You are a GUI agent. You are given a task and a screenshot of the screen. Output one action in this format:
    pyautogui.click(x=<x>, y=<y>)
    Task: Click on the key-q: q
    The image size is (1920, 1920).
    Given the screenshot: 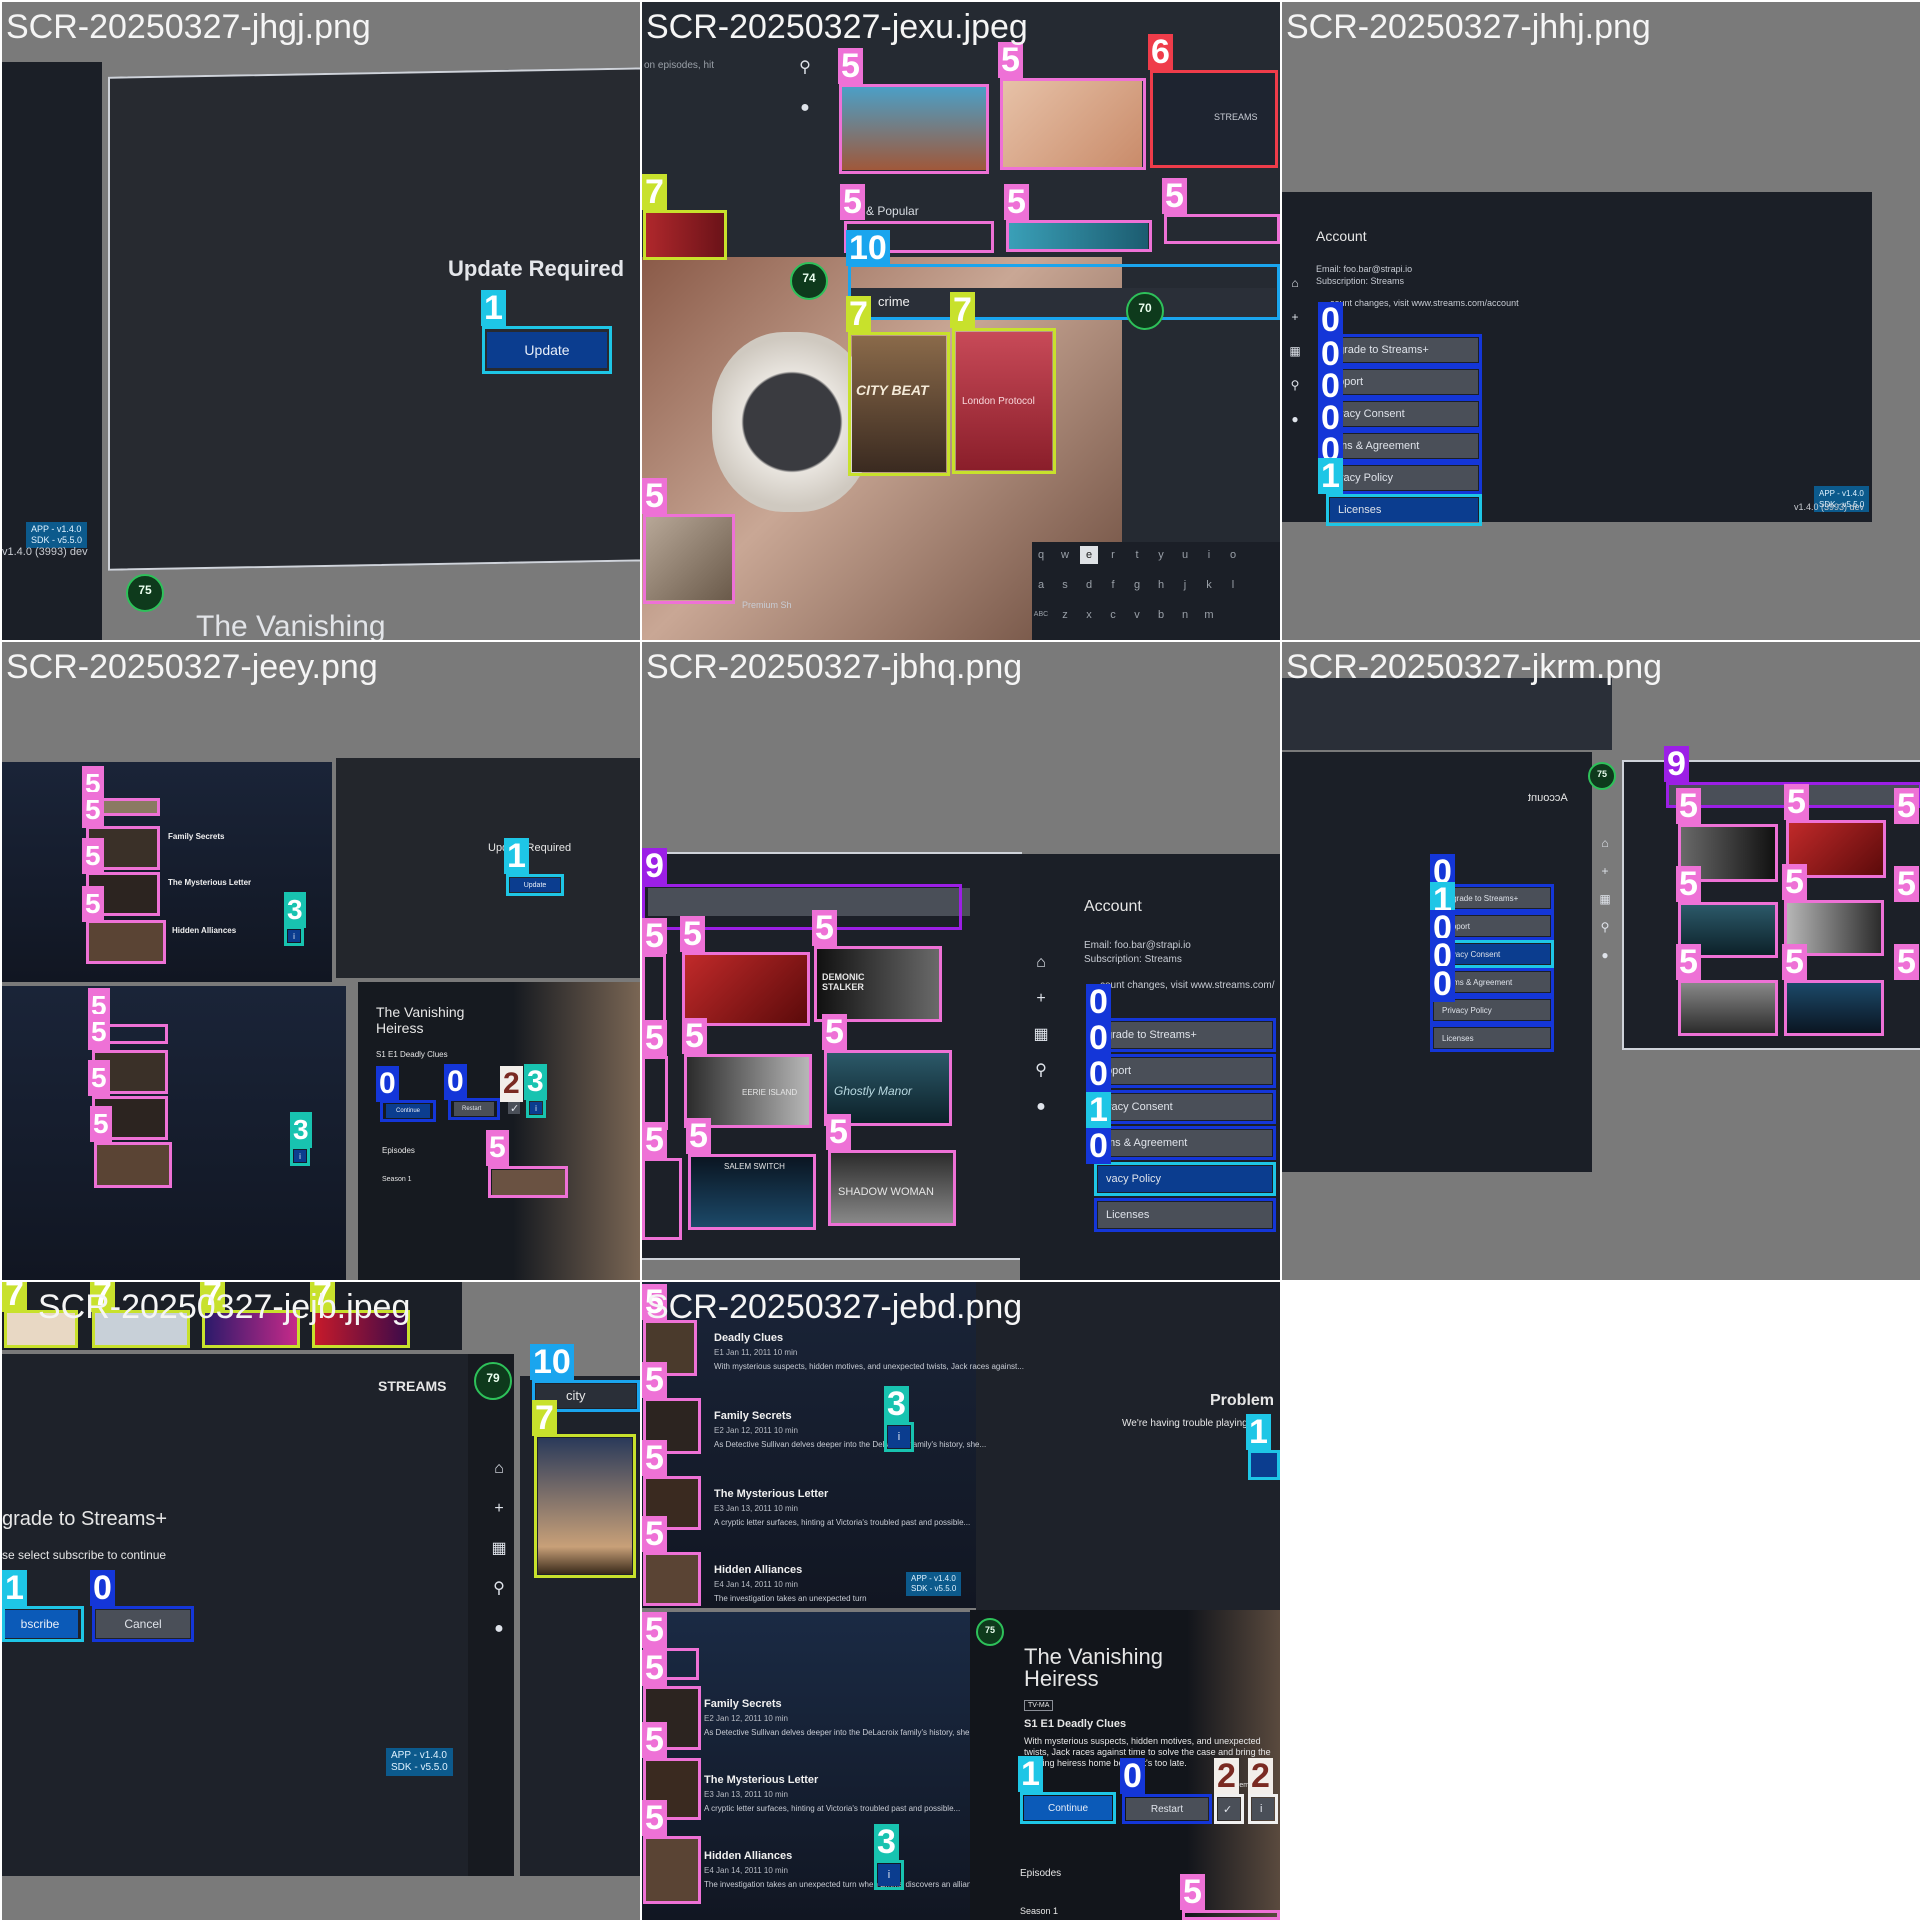 What is the action you would take?
    pyautogui.click(x=1041, y=555)
    